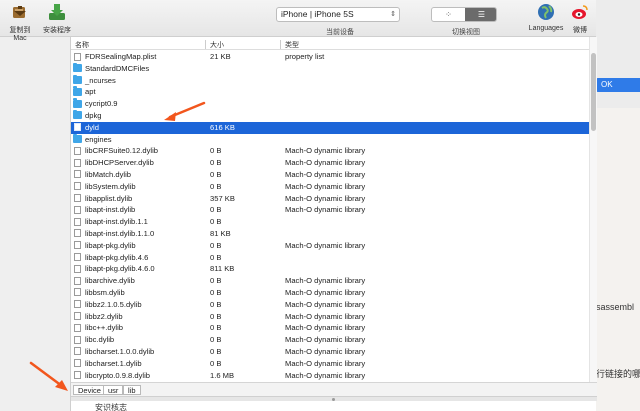 Image resolution: width=640 pixels, height=411 pixels. What do you see at coordinates (93, 115) in the screenshot?
I see `file-name: dpkg` at bounding box center [93, 115].